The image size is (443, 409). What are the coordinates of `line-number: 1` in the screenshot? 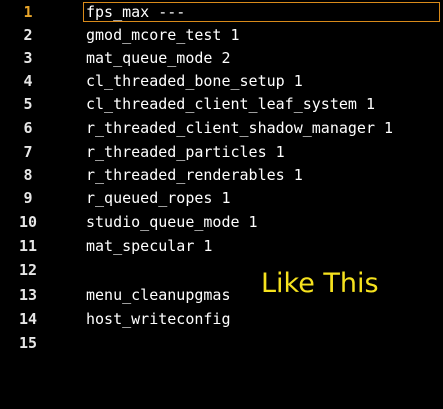 It's located at (28, 12).